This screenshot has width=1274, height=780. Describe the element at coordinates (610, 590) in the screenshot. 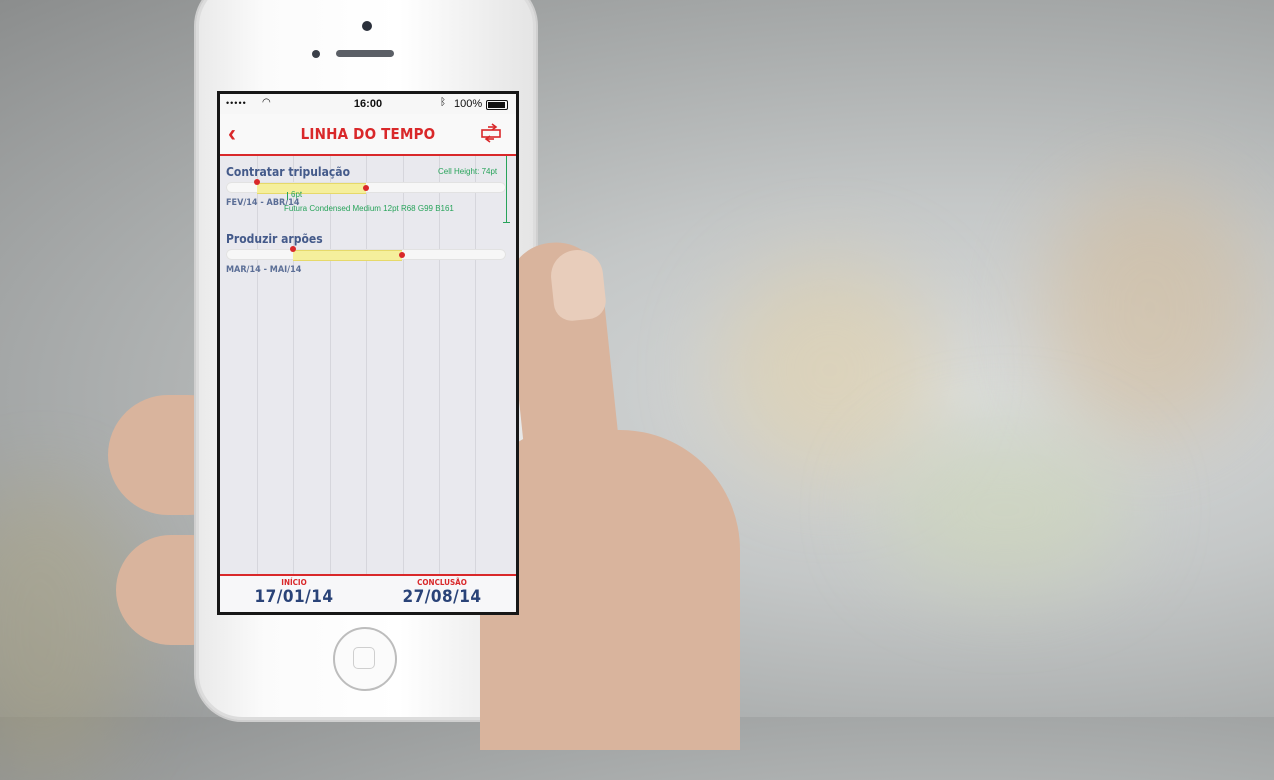

I see `hand-palm` at that location.